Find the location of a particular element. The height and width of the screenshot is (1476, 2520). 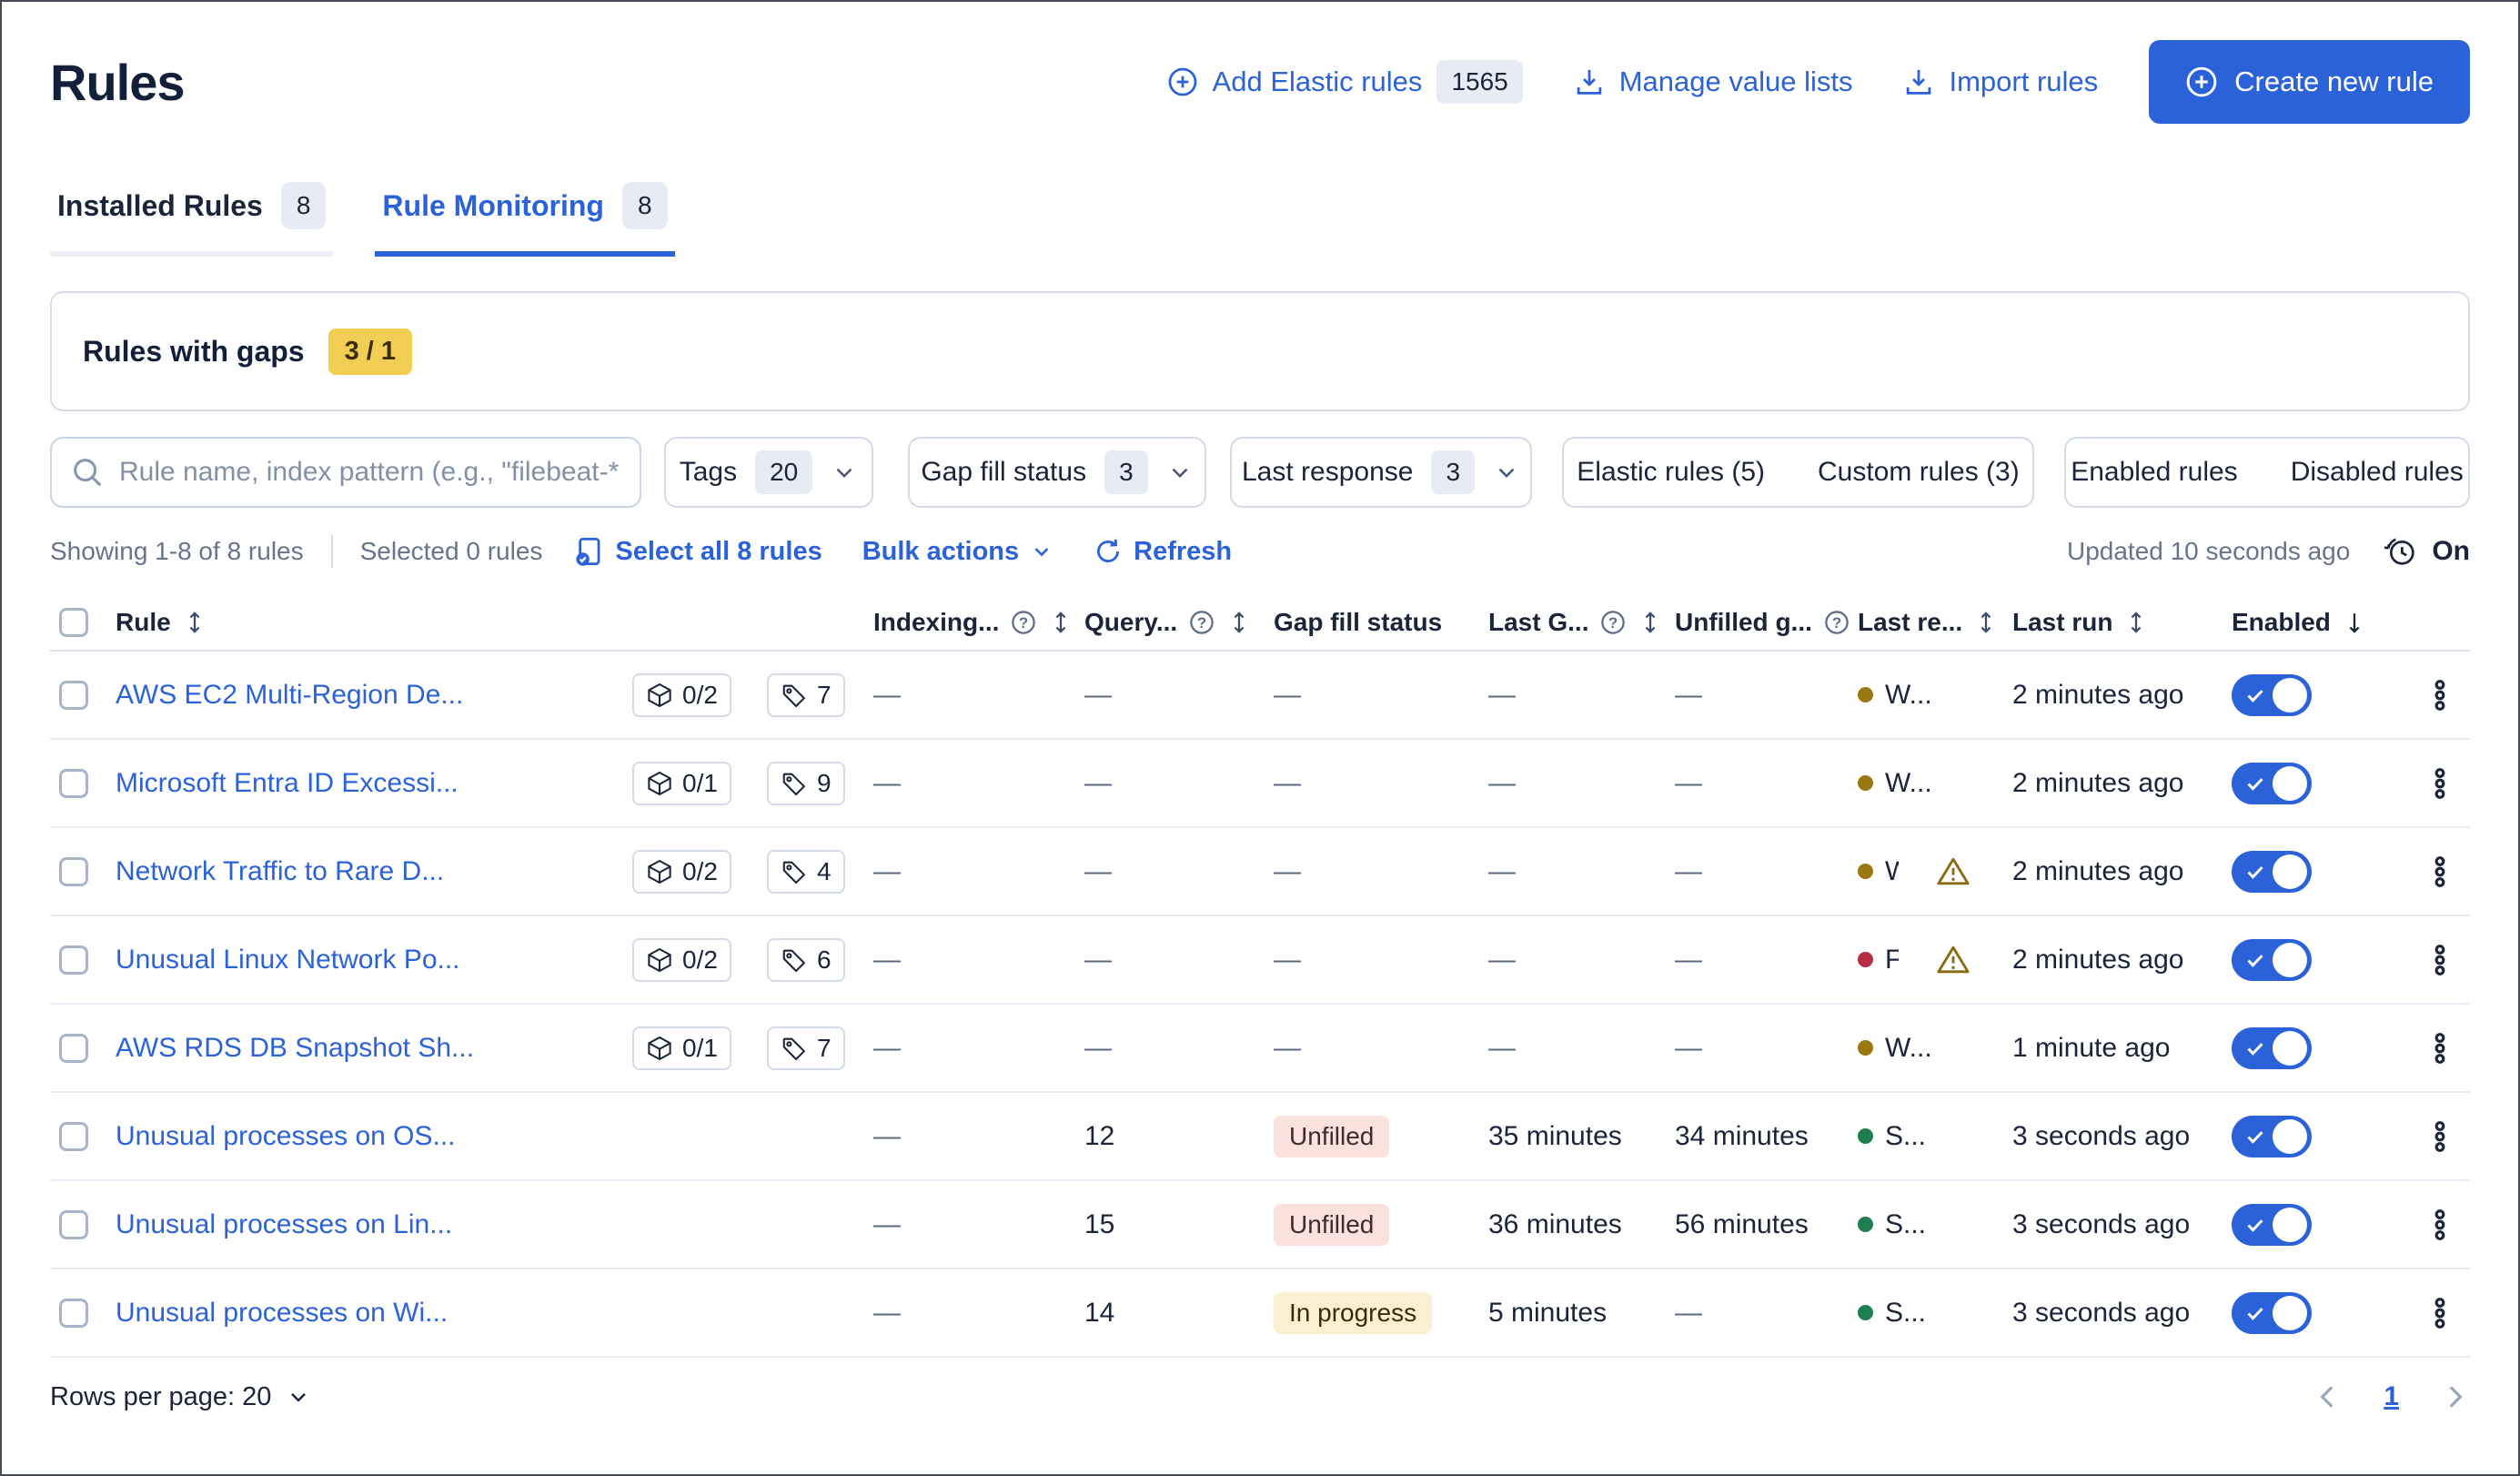

auto-refresh-label: On is located at coordinates (2451, 551).